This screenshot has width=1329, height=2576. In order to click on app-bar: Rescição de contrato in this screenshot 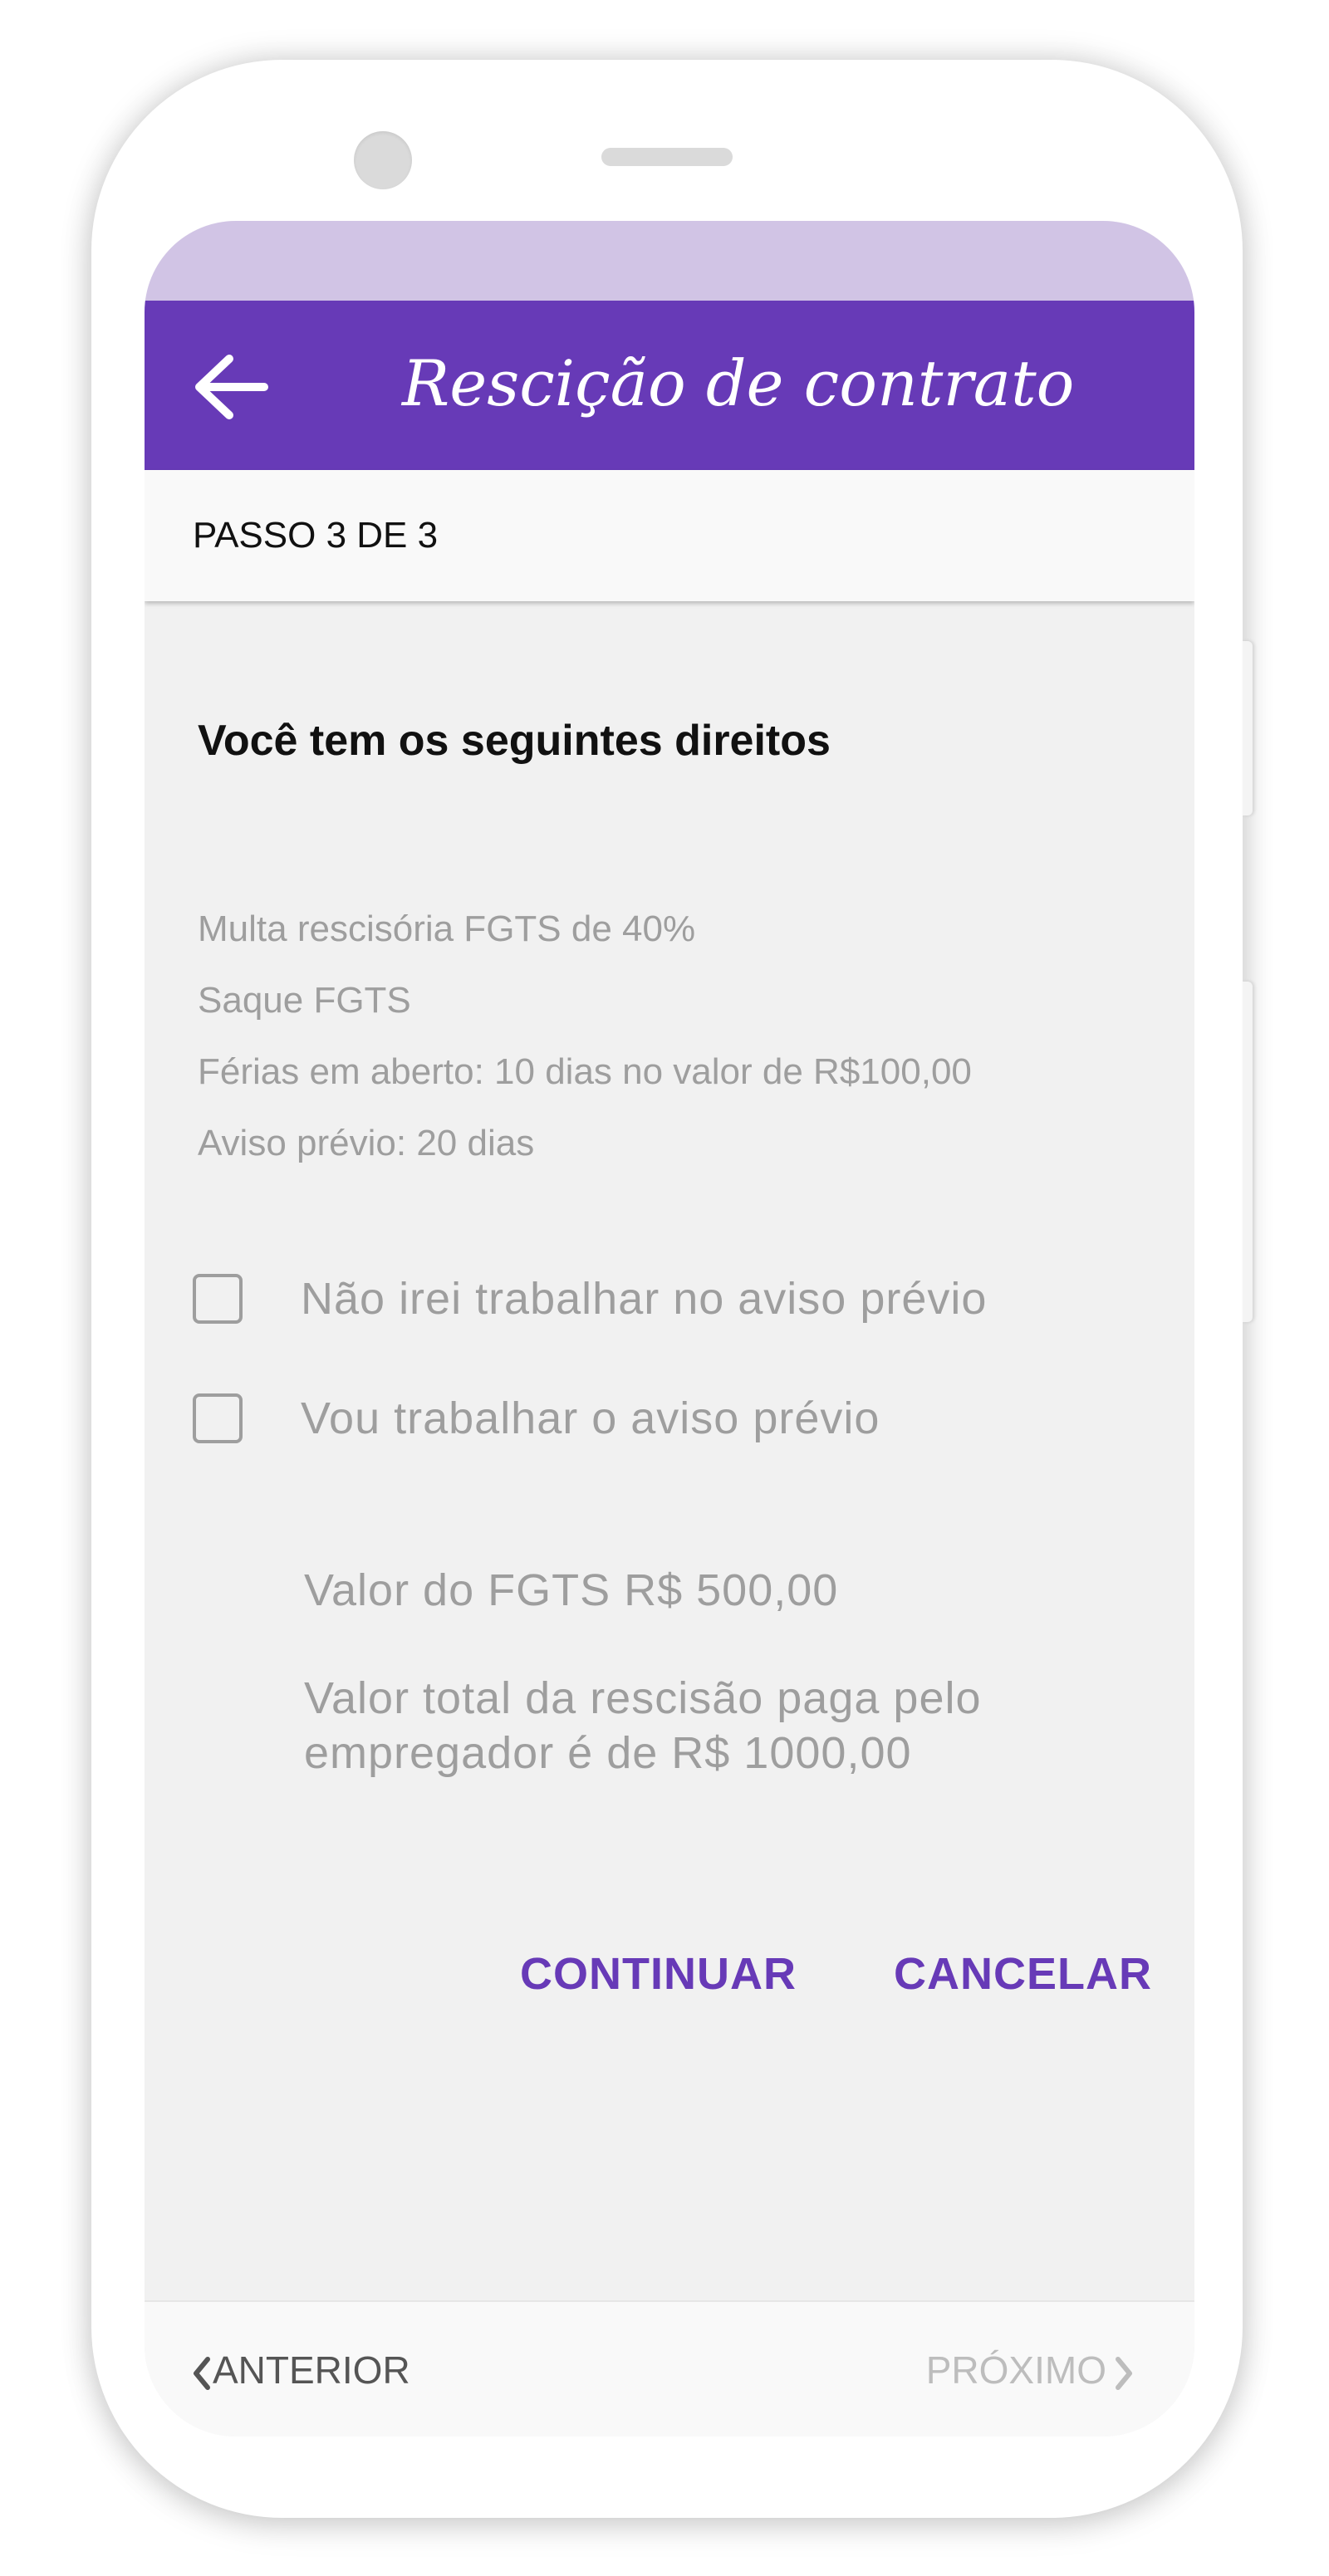, I will do `click(669, 385)`.